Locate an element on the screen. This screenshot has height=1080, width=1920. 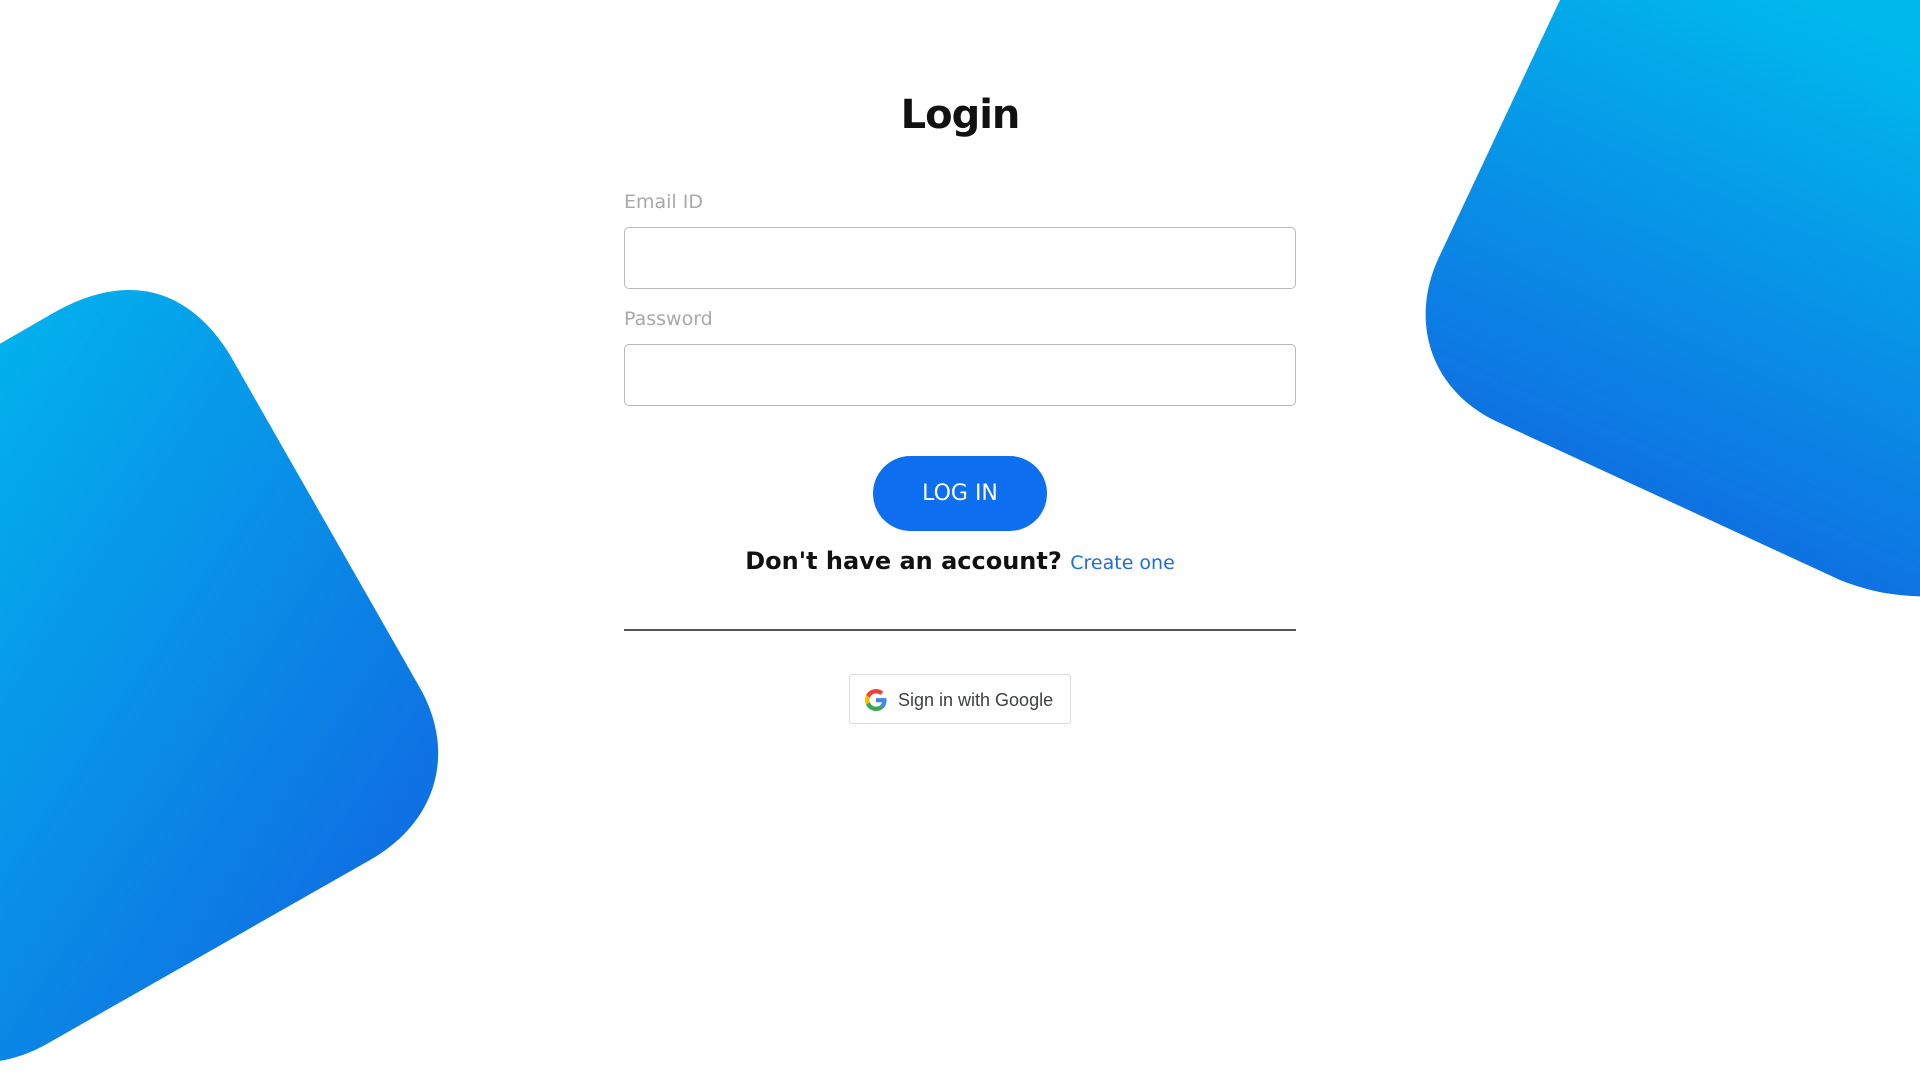
login-button: LOG IN is located at coordinates (960, 493).